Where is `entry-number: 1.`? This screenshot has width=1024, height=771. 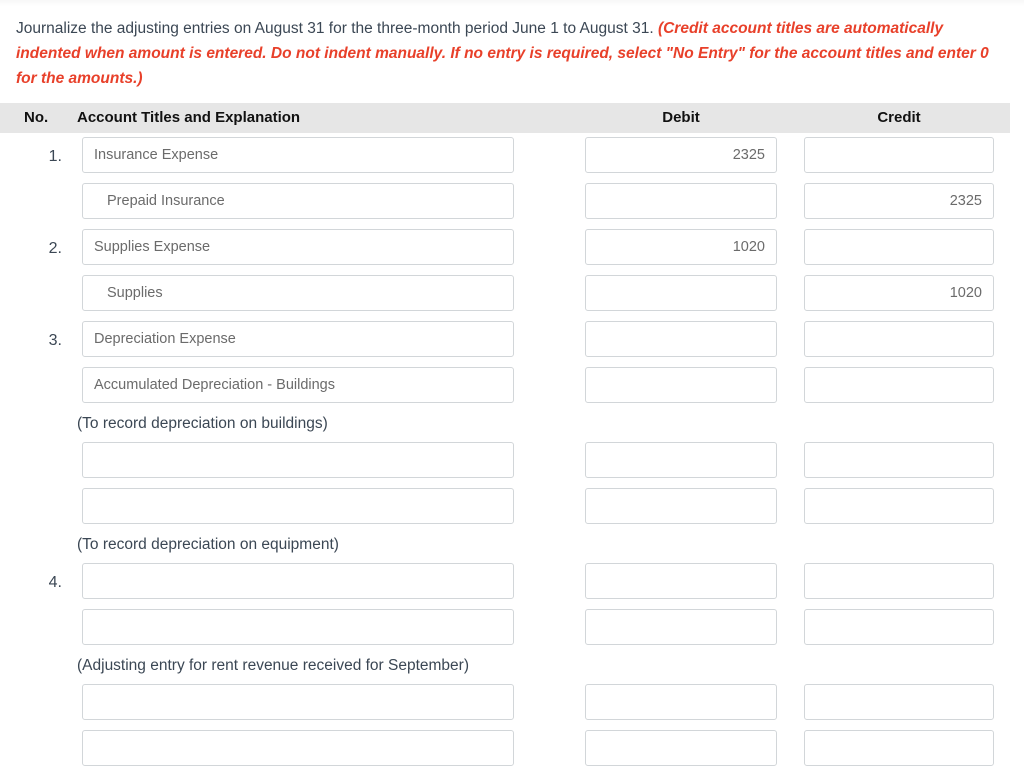
entry-number: 1. is located at coordinates (55, 156).